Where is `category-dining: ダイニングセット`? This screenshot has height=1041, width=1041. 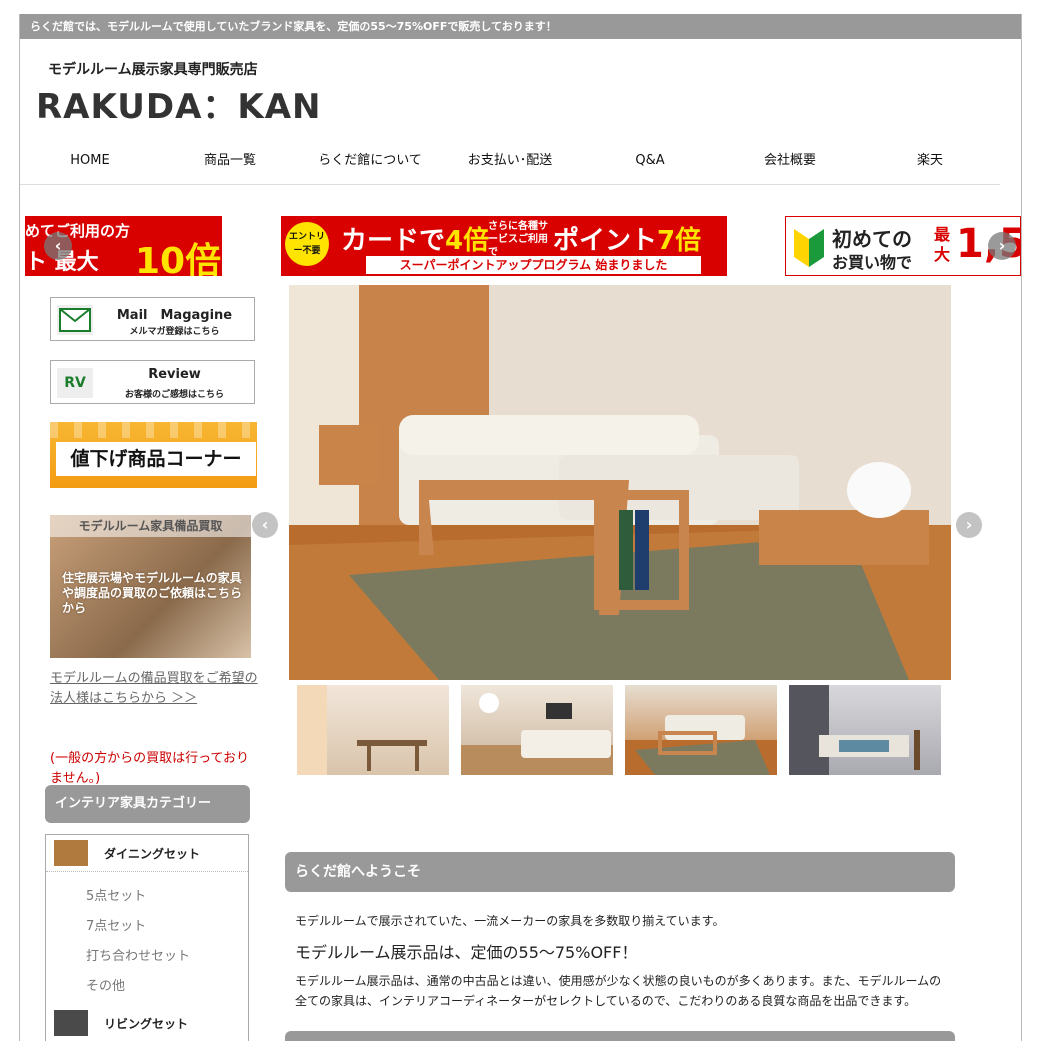 category-dining: ダイニングセット is located at coordinates (147, 853).